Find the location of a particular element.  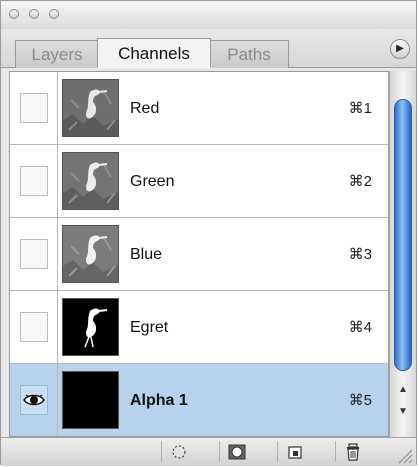

save-selection-icon is located at coordinates (236, 452).